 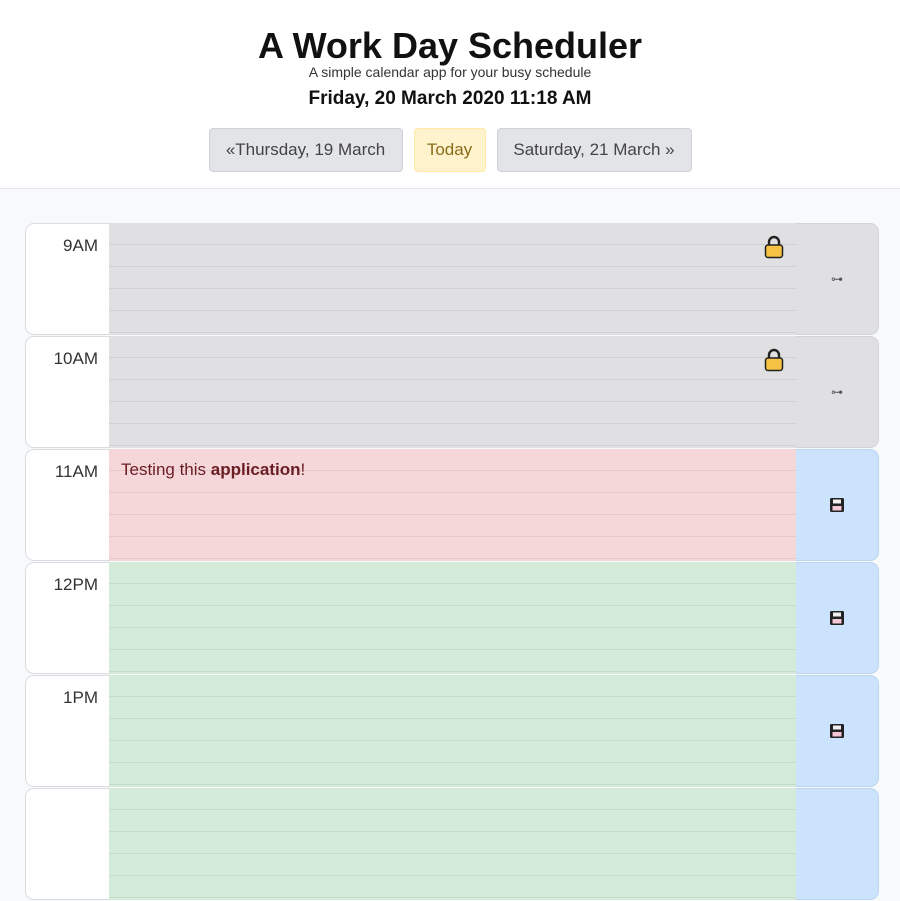 I want to click on time-block-1pm: 1PM, so click(x=452, y=731).